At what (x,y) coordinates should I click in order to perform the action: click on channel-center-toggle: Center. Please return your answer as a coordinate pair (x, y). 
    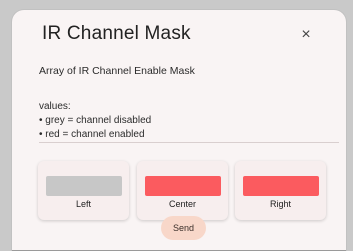
    Looking at the image, I should click on (182, 190).